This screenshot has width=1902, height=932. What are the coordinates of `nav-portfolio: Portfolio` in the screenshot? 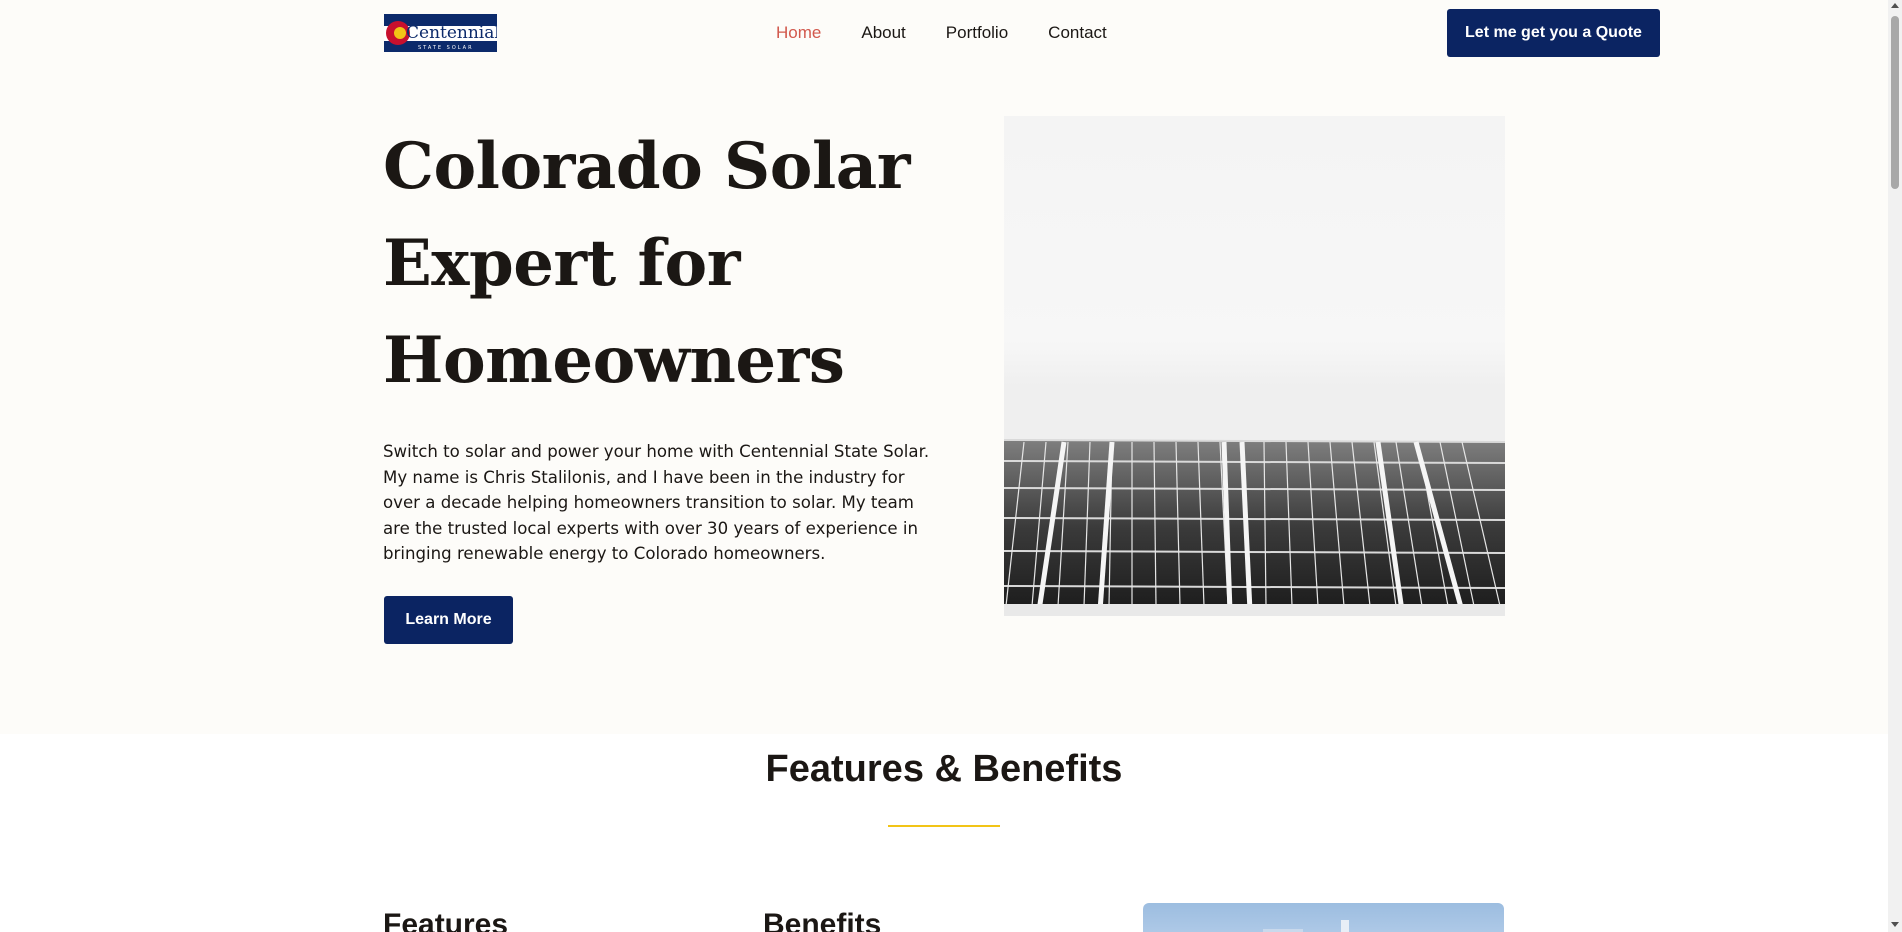 It's located at (977, 33).